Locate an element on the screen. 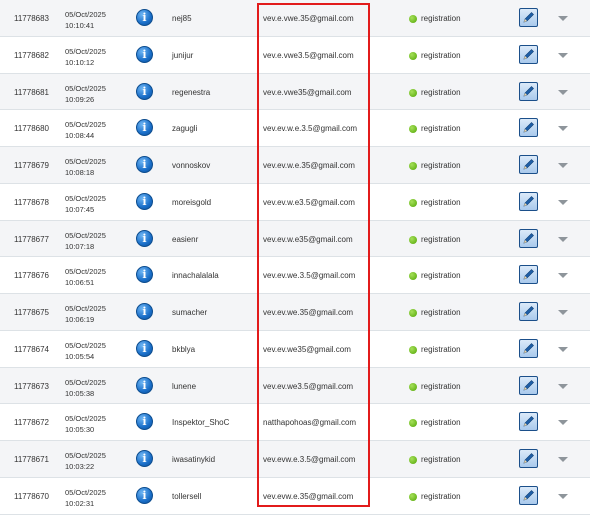 The width and height of the screenshot is (590, 515). row-time: 10:03:22 is located at coordinates (80, 466).